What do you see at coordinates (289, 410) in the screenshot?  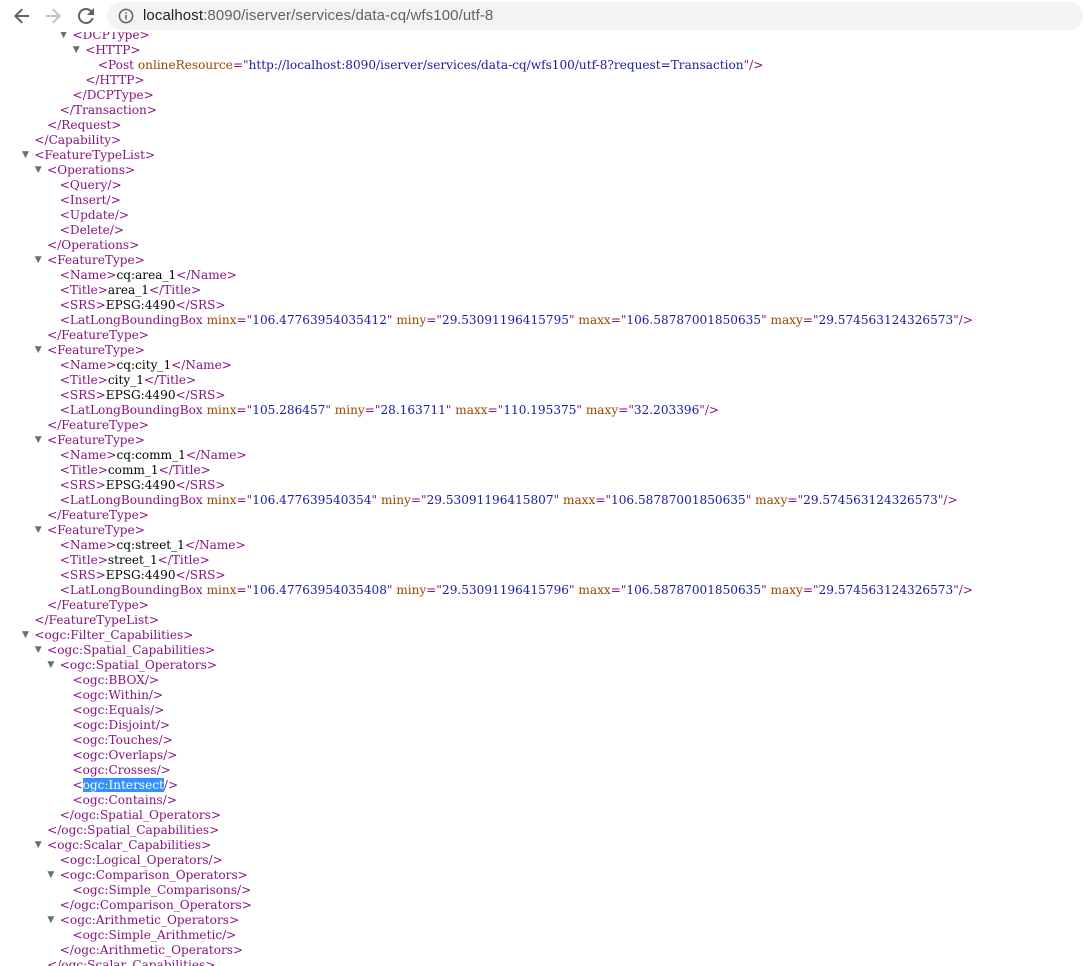 I see `xml-token: 105.286457` at bounding box center [289, 410].